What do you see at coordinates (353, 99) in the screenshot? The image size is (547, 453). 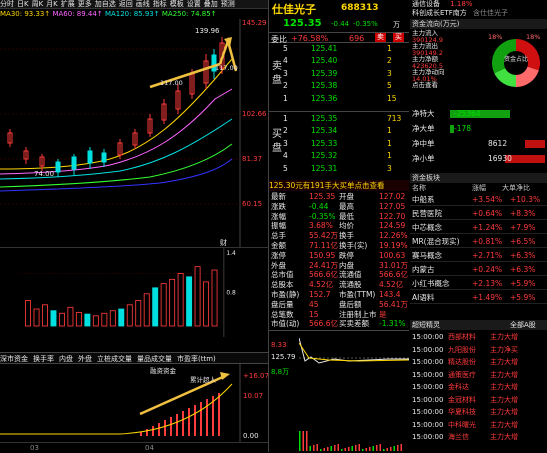 I see `book-level: 1 125.36 15` at bounding box center [353, 99].